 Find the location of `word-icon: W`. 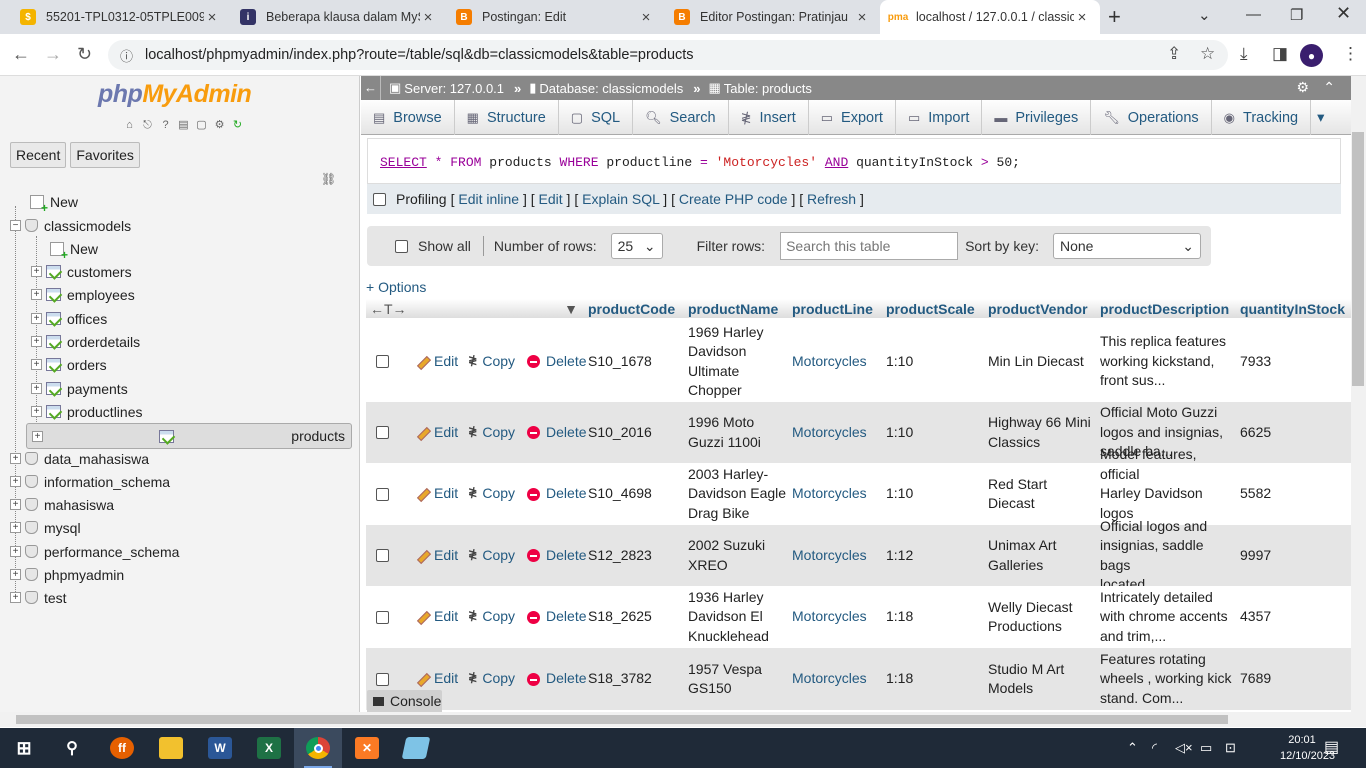

word-icon: W is located at coordinates (220, 748).